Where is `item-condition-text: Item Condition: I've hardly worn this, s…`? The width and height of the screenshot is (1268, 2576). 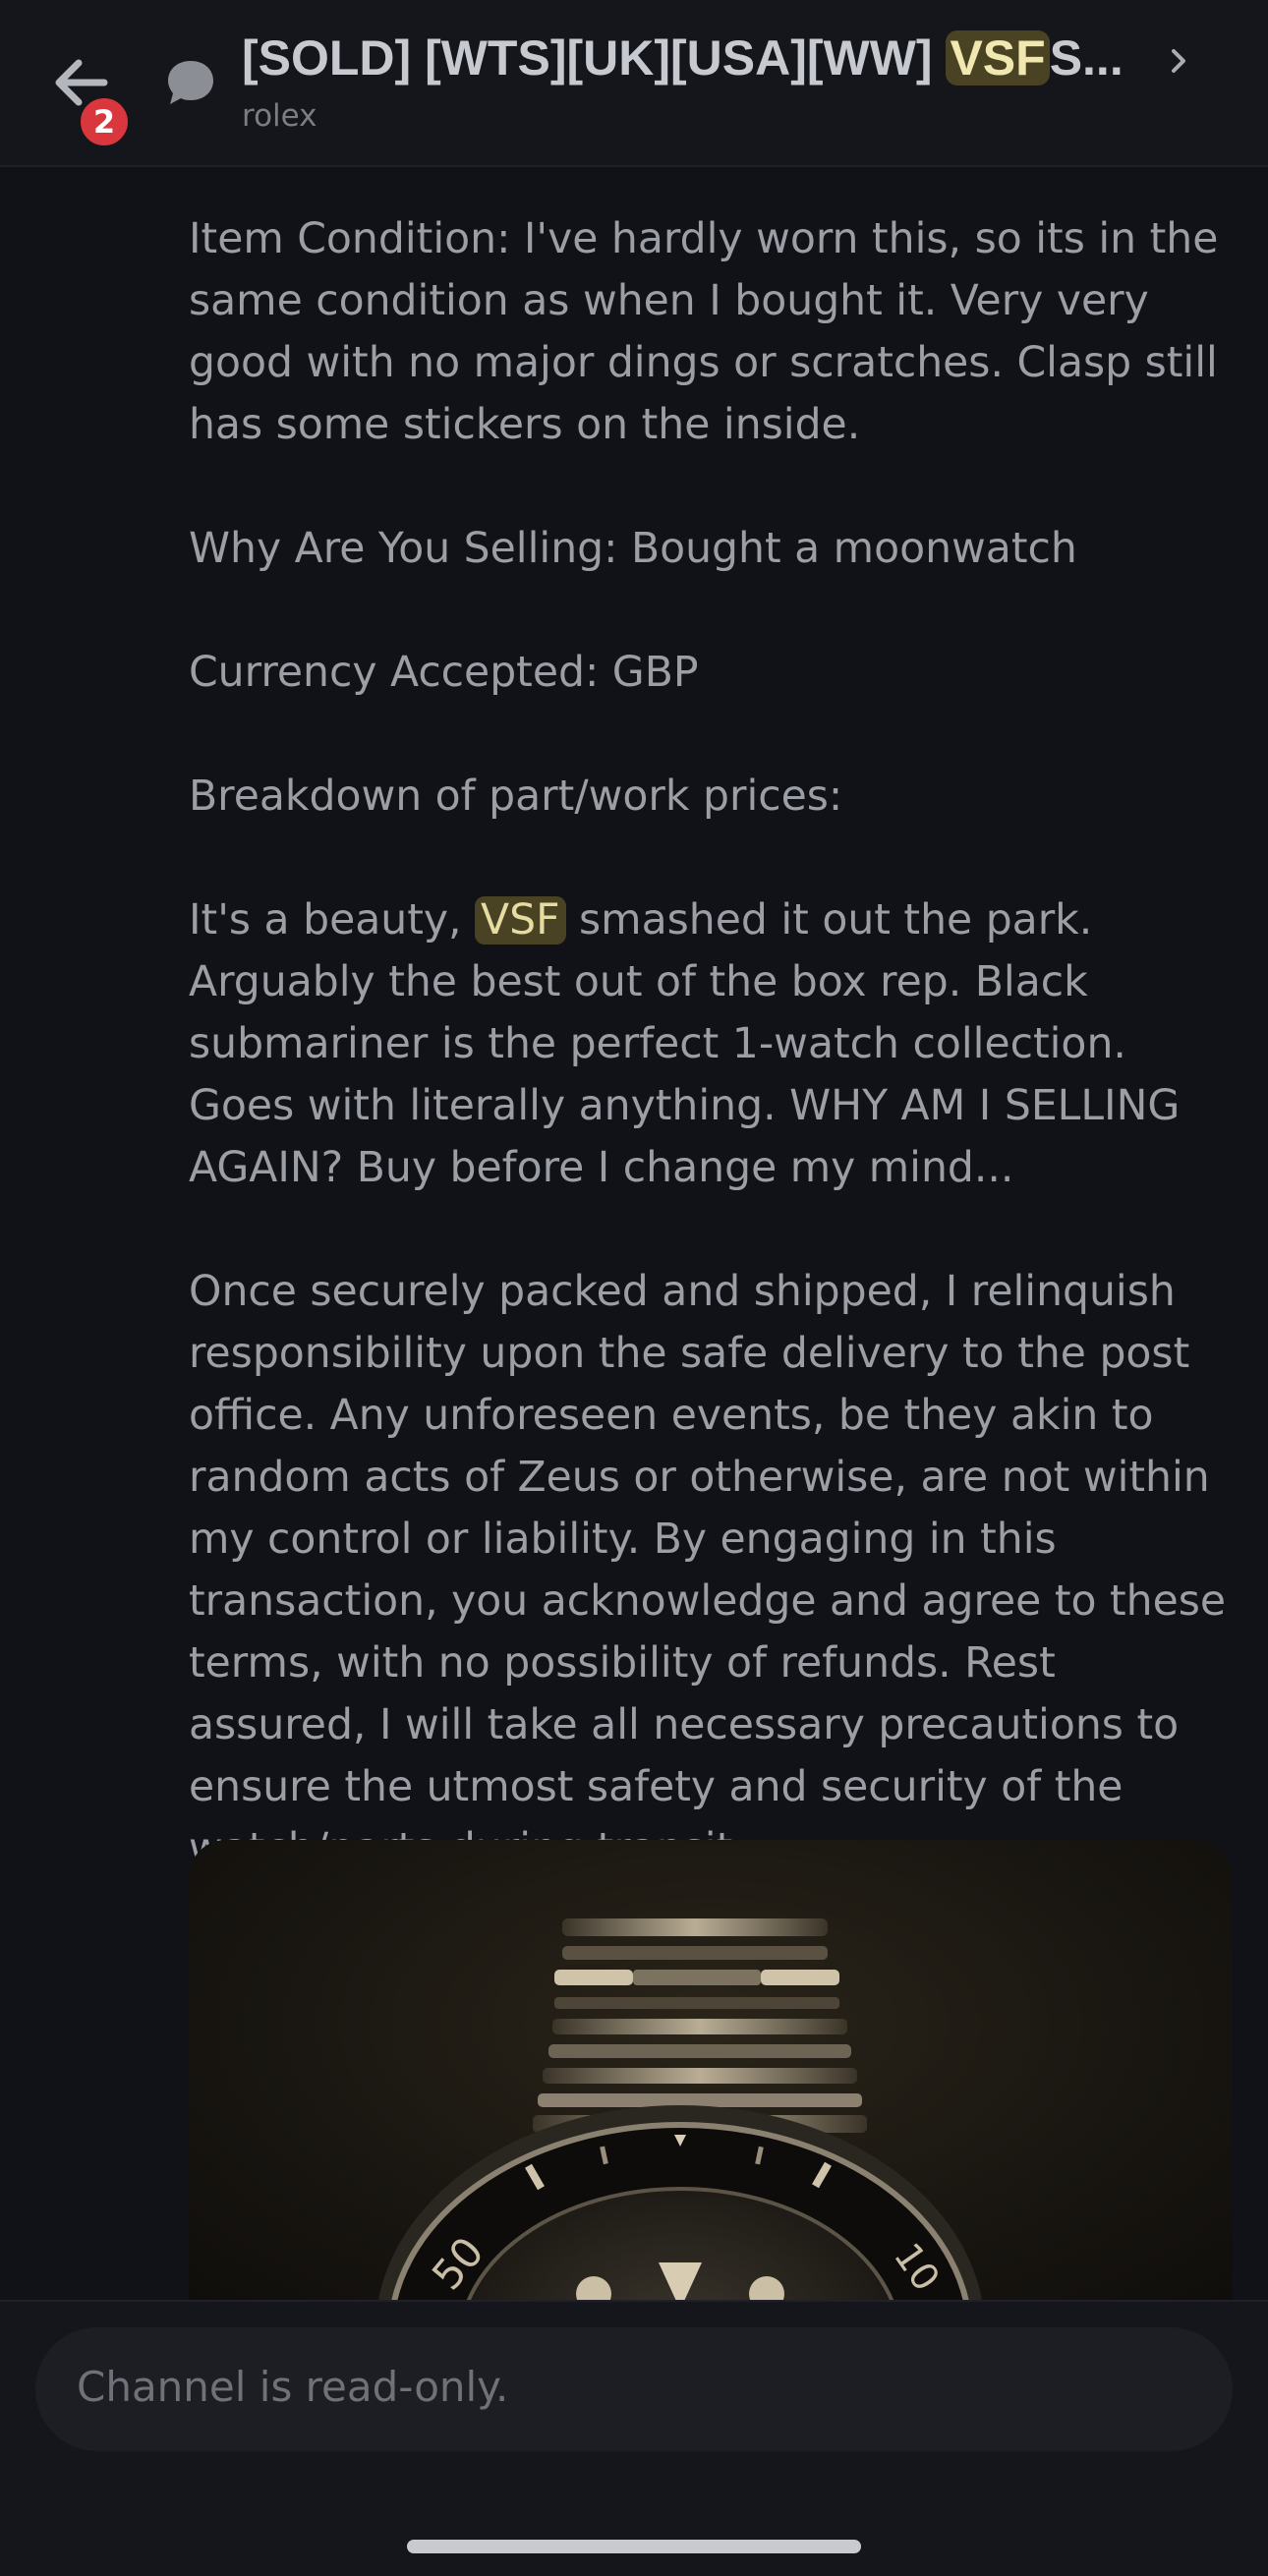
item-condition-text: Item Condition: I've hardly worn this, s… is located at coordinates (710, 332).